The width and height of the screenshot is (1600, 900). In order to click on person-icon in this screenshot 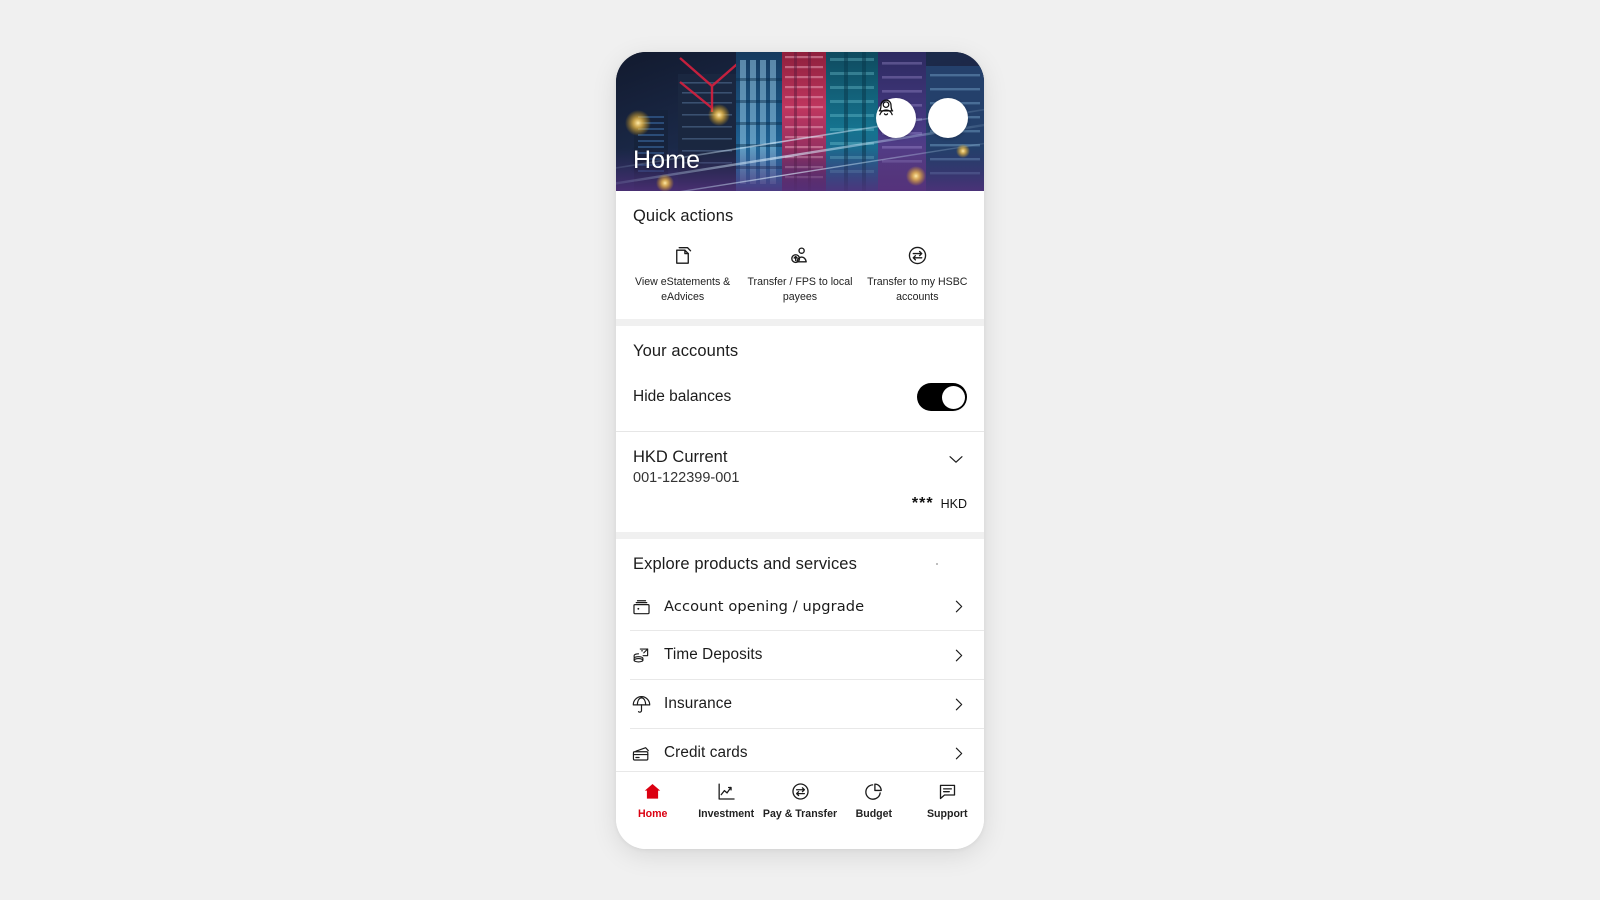, I will do `click(886, 107)`.